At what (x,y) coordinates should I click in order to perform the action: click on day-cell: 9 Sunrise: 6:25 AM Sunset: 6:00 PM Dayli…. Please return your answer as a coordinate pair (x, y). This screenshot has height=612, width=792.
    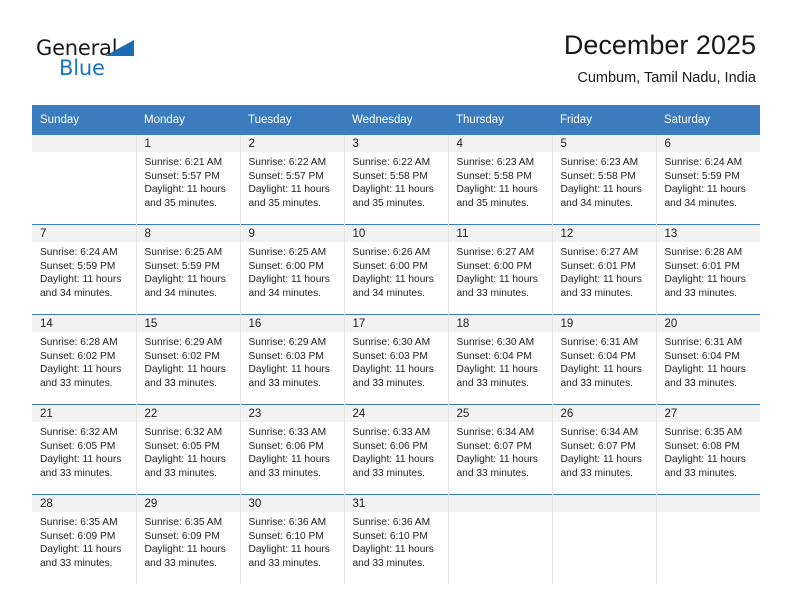
    Looking at the image, I should click on (291, 269).